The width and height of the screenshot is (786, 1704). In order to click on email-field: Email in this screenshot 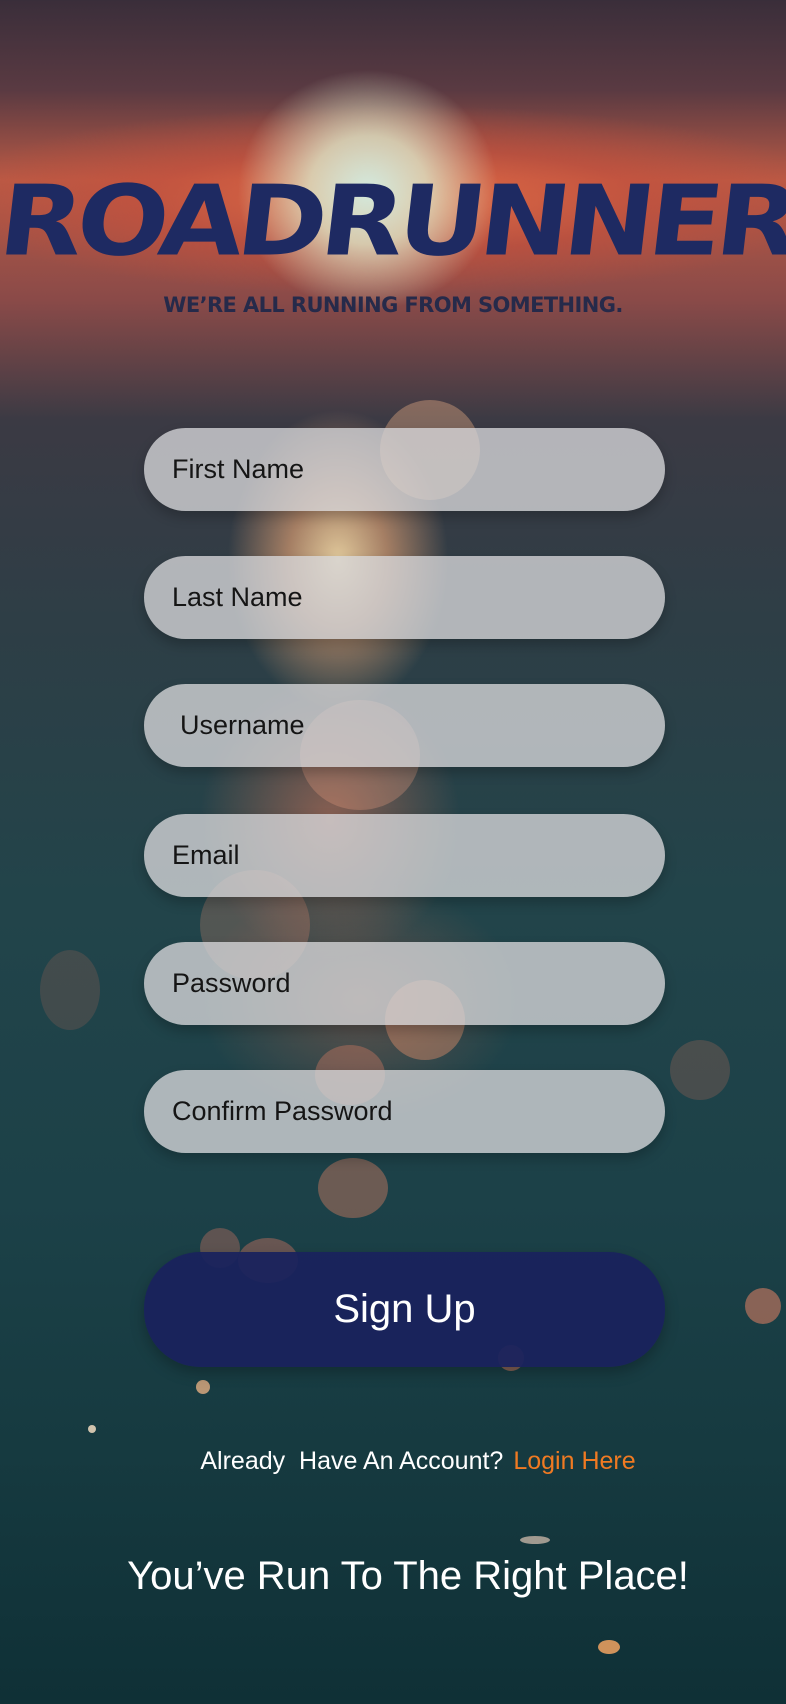, I will do `click(404, 855)`.